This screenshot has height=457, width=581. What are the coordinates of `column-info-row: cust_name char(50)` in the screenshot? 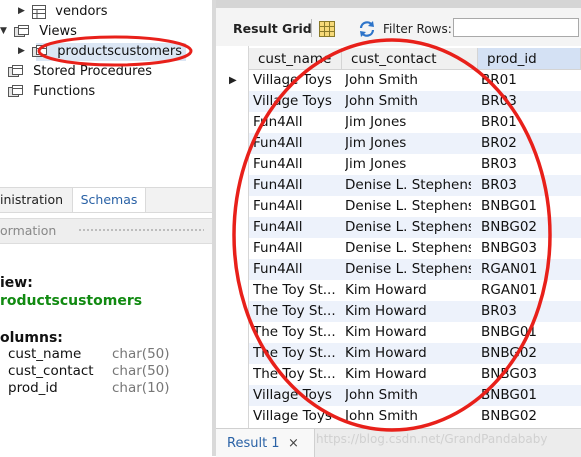 It's located at (89, 354).